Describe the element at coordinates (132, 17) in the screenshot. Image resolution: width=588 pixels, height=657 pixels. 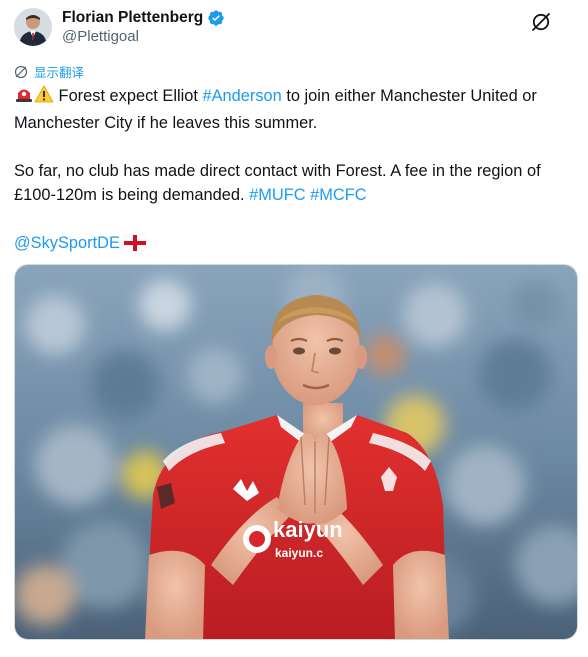
I see `display-name: Florian Plettenberg` at that location.